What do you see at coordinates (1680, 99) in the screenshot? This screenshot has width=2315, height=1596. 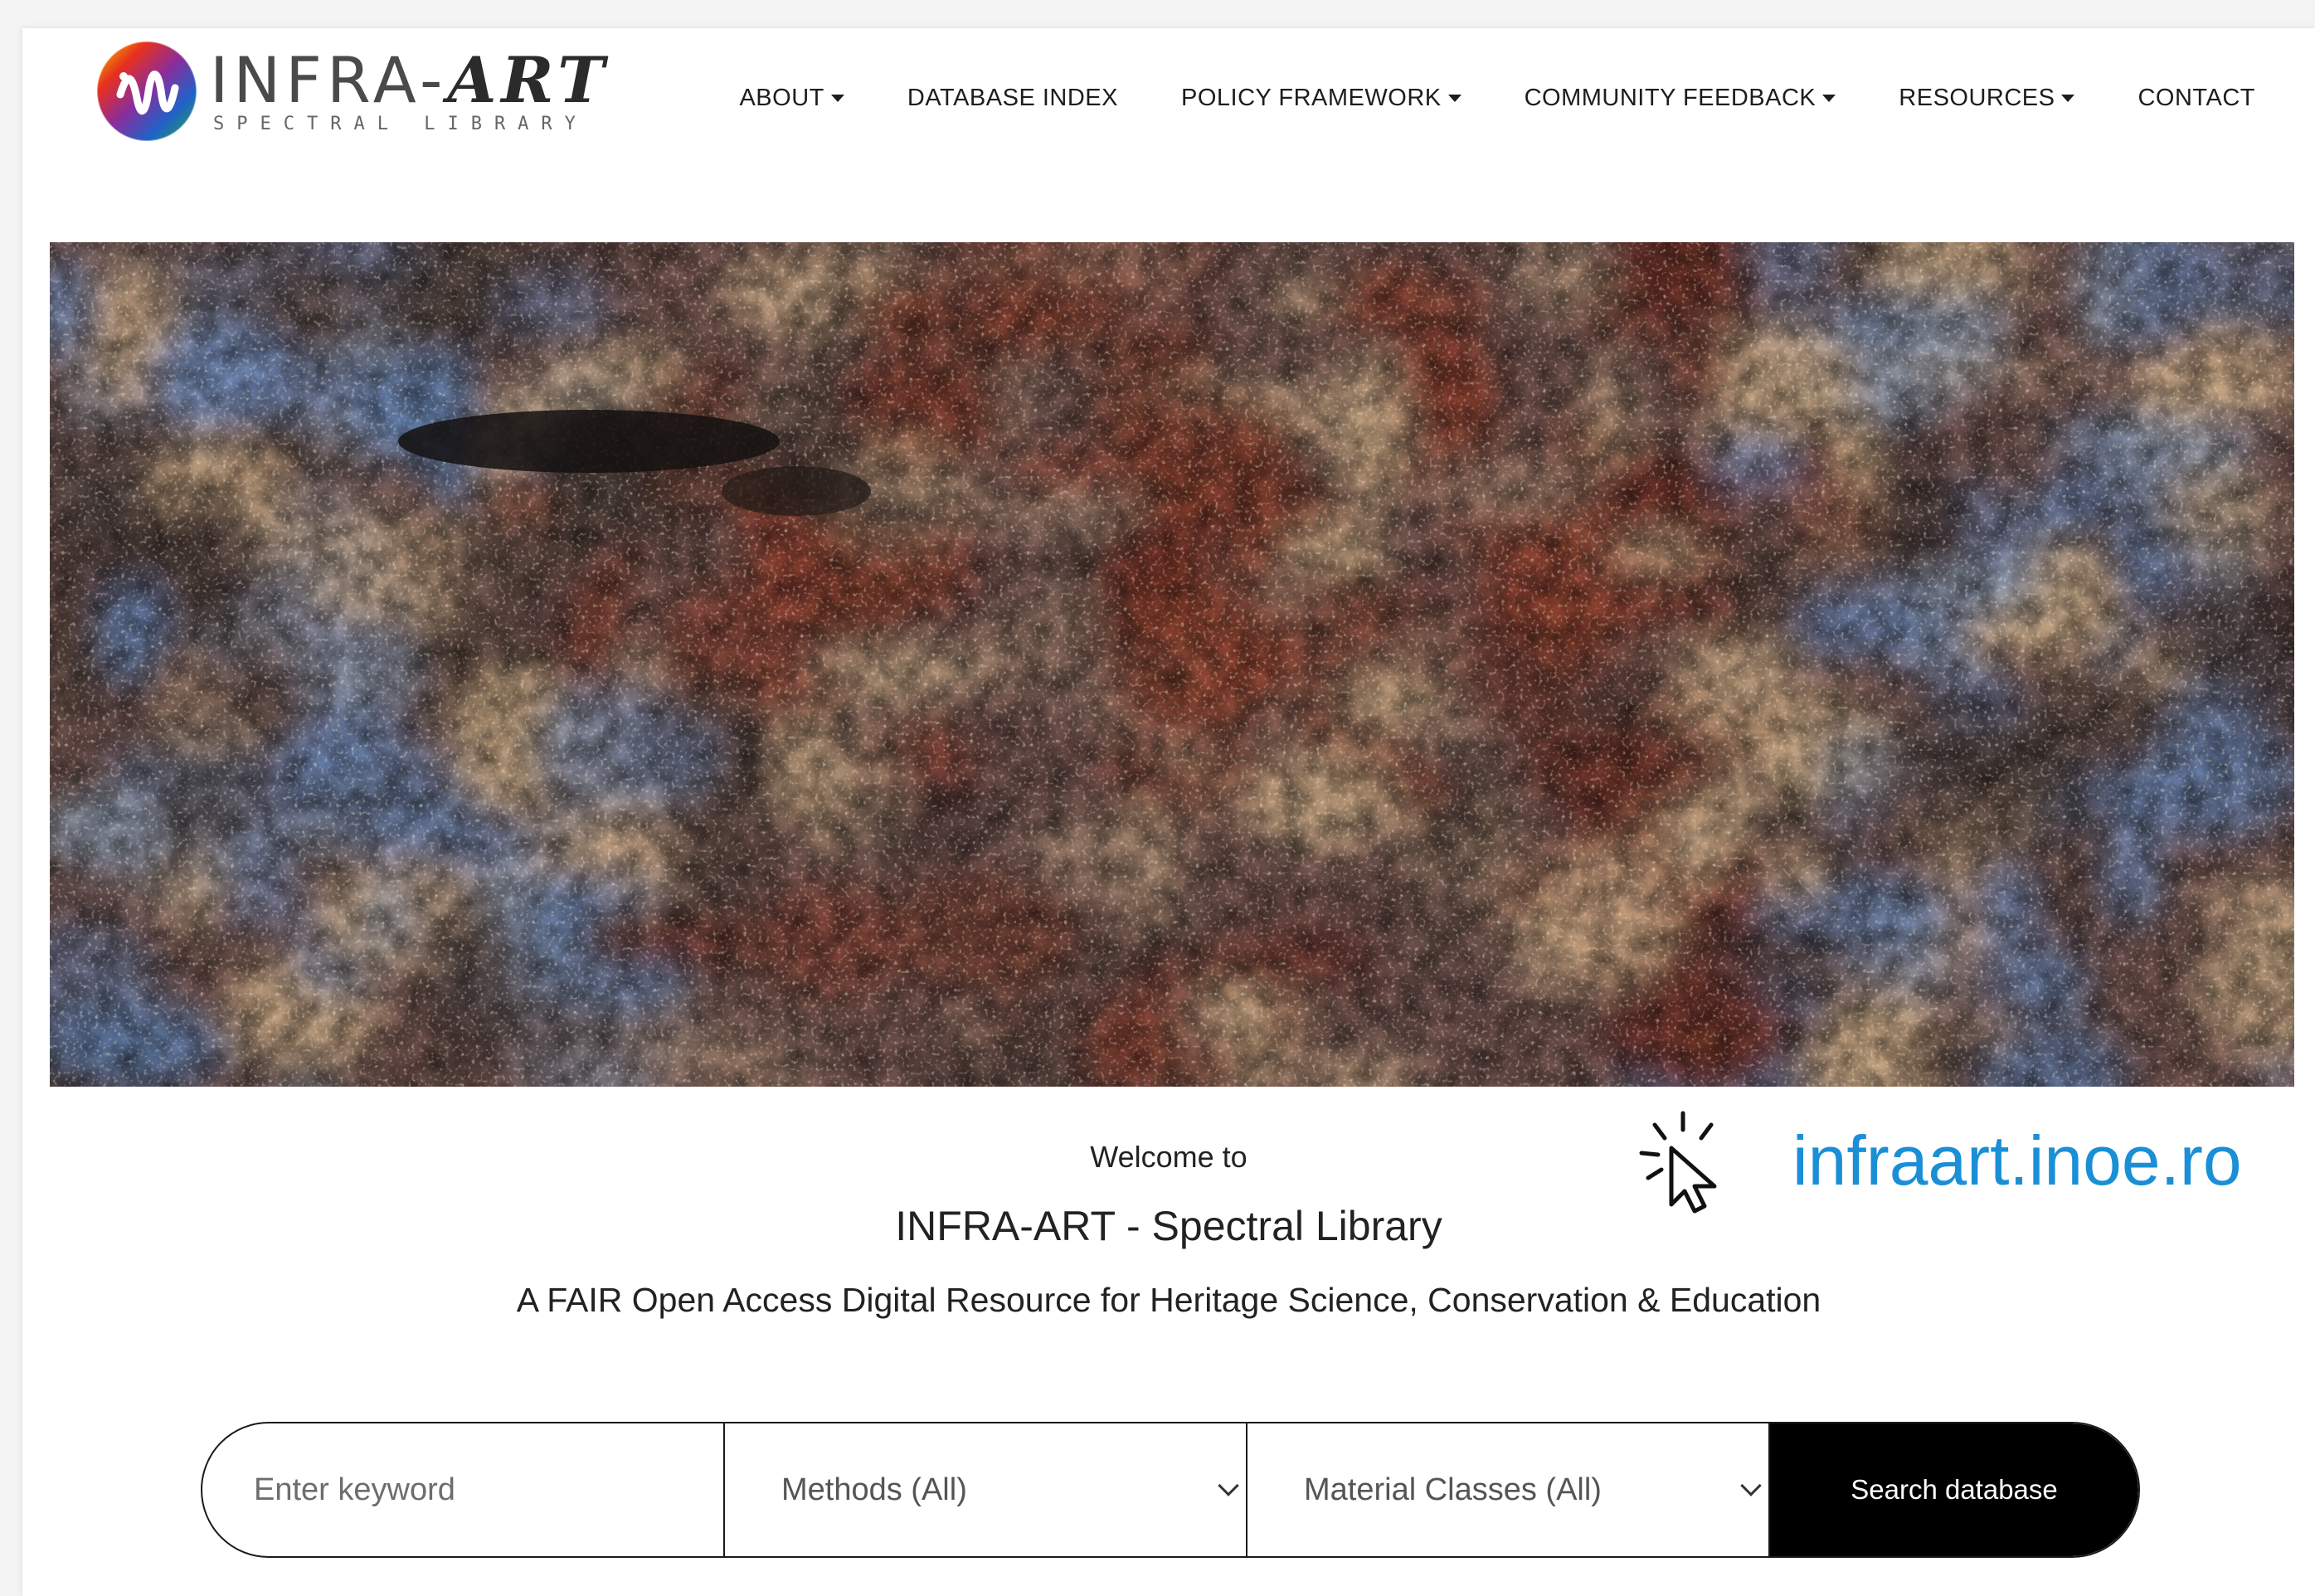 I see `nav-community-feedback: COMMUNITY FEEDBACK` at bounding box center [1680, 99].